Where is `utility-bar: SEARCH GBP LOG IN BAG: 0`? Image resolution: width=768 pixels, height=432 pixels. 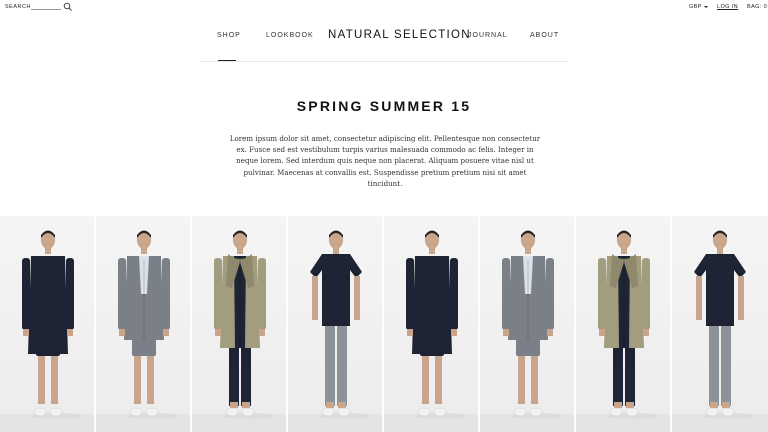 utility-bar: SEARCH GBP LOG IN BAG: 0 is located at coordinates (384, 7).